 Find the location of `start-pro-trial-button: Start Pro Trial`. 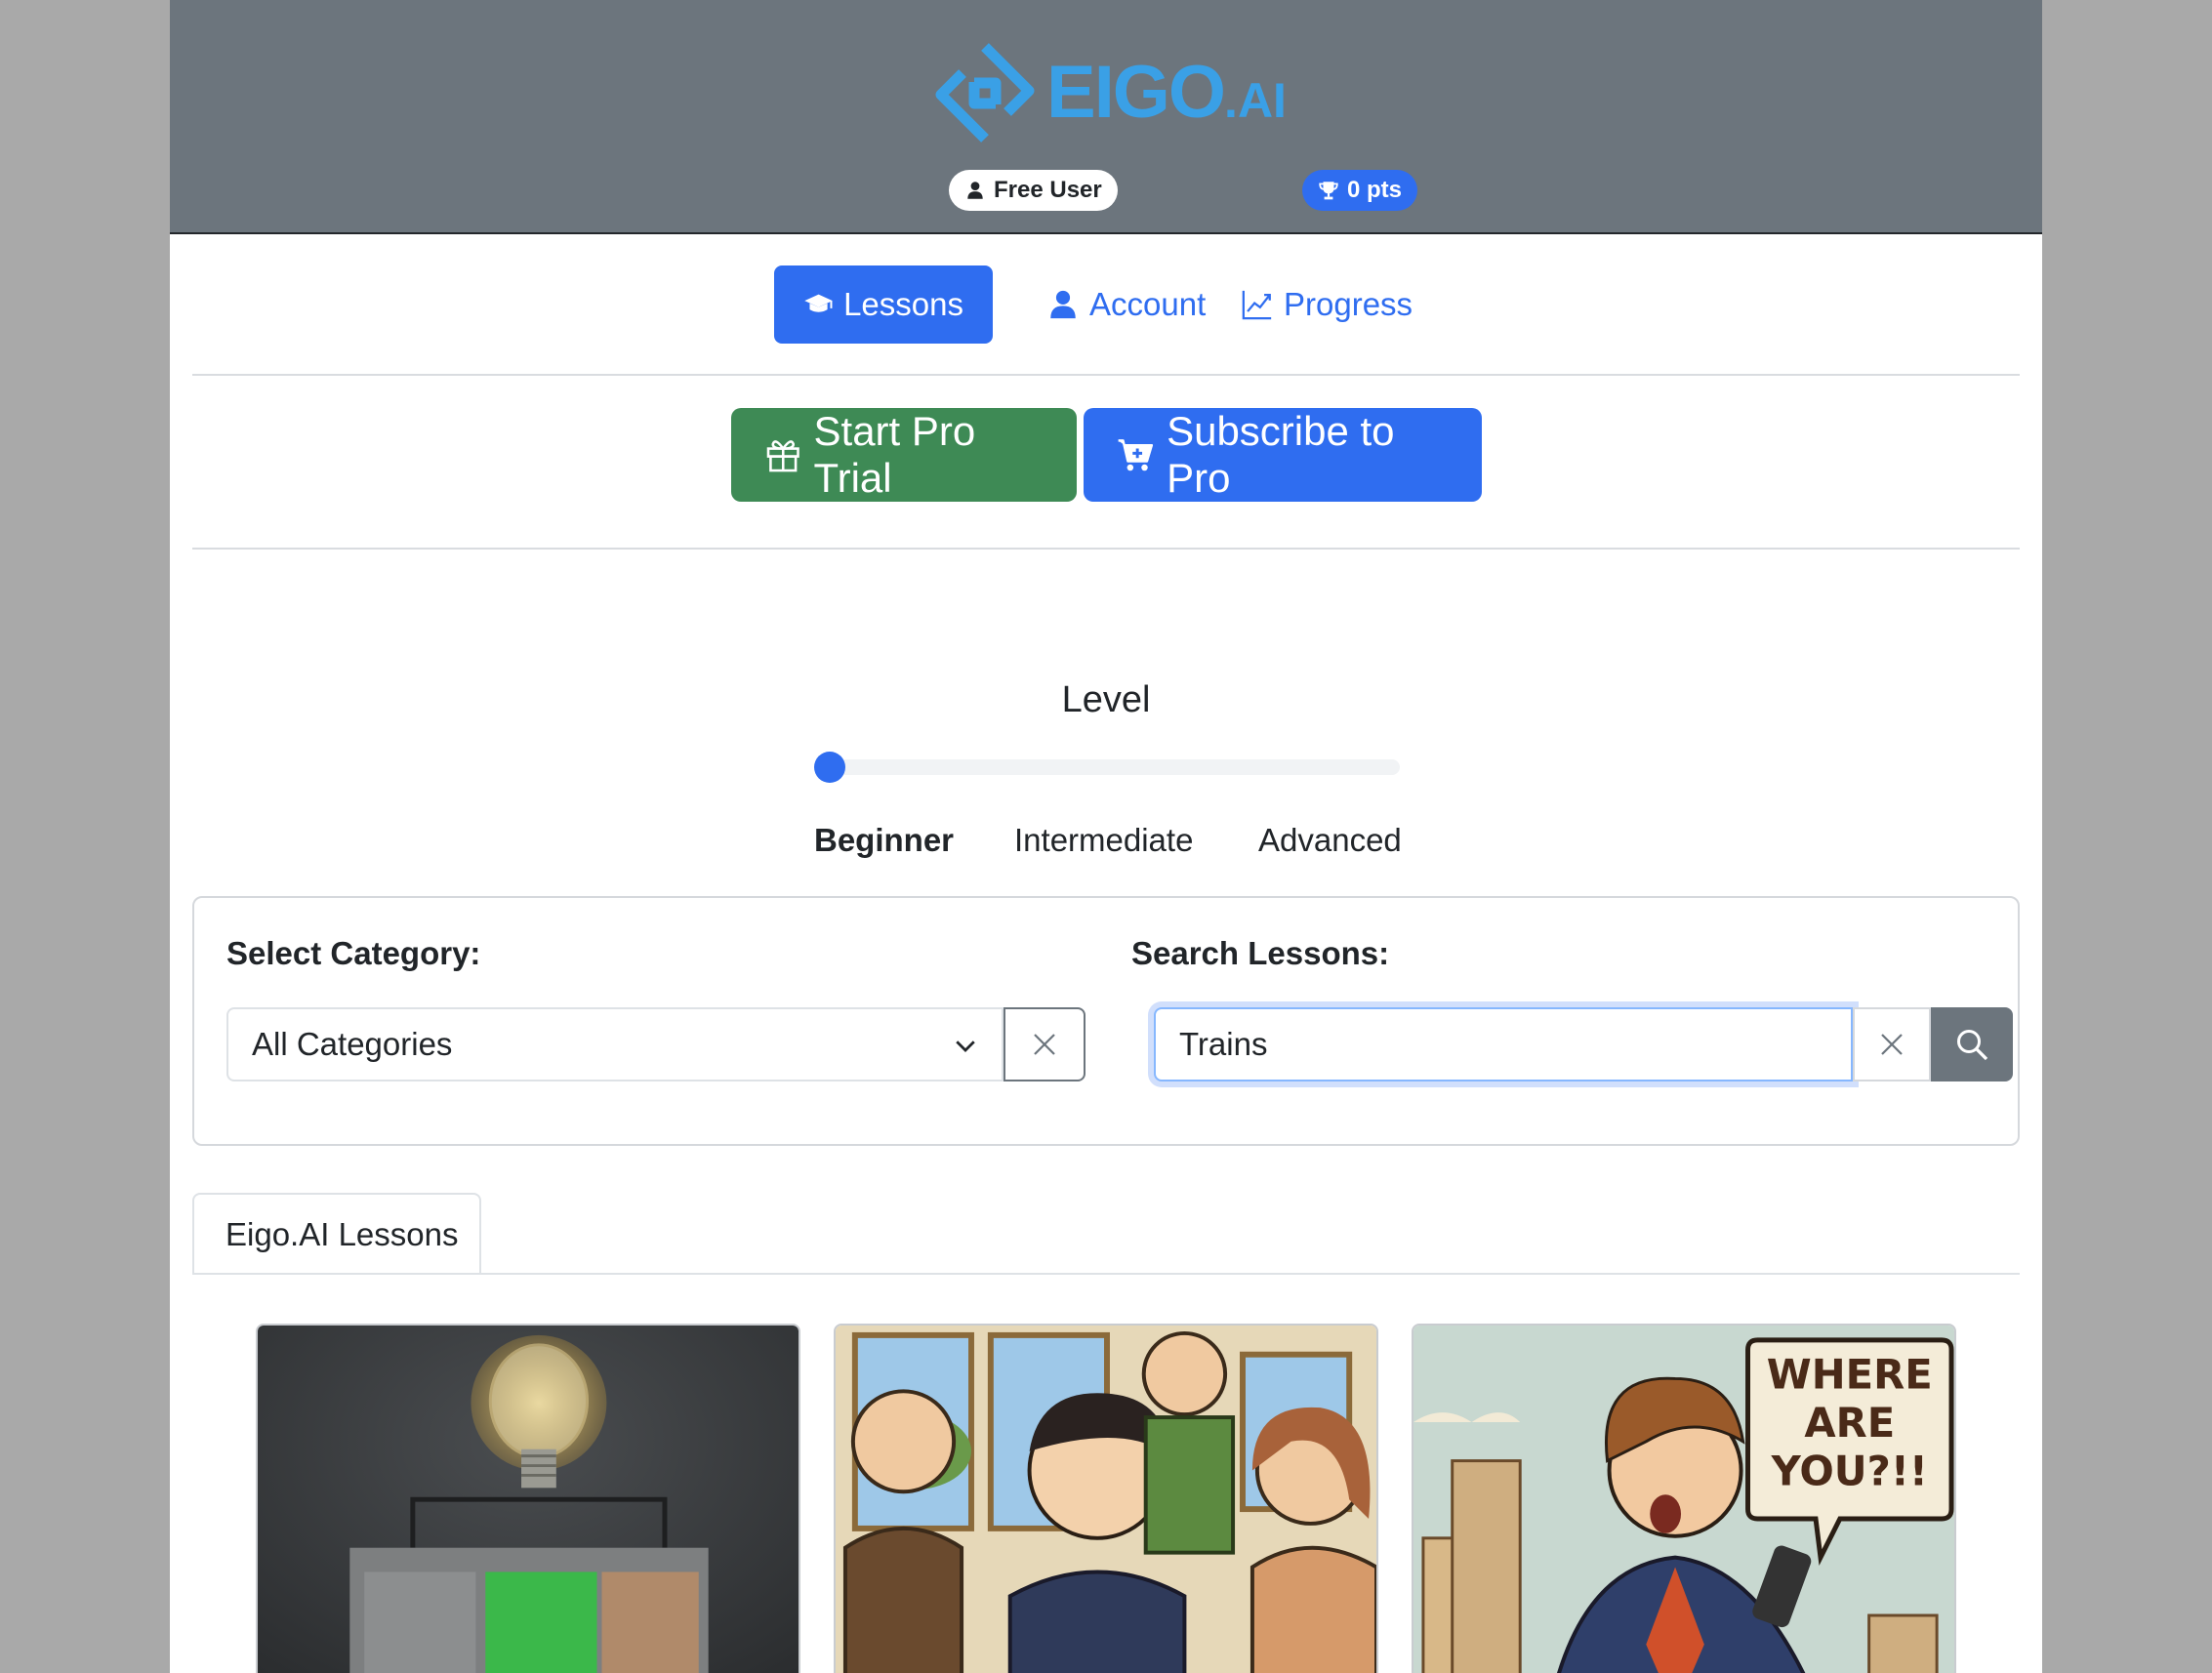

start-pro-trial-button: Start Pro Trial is located at coordinates (904, 455).